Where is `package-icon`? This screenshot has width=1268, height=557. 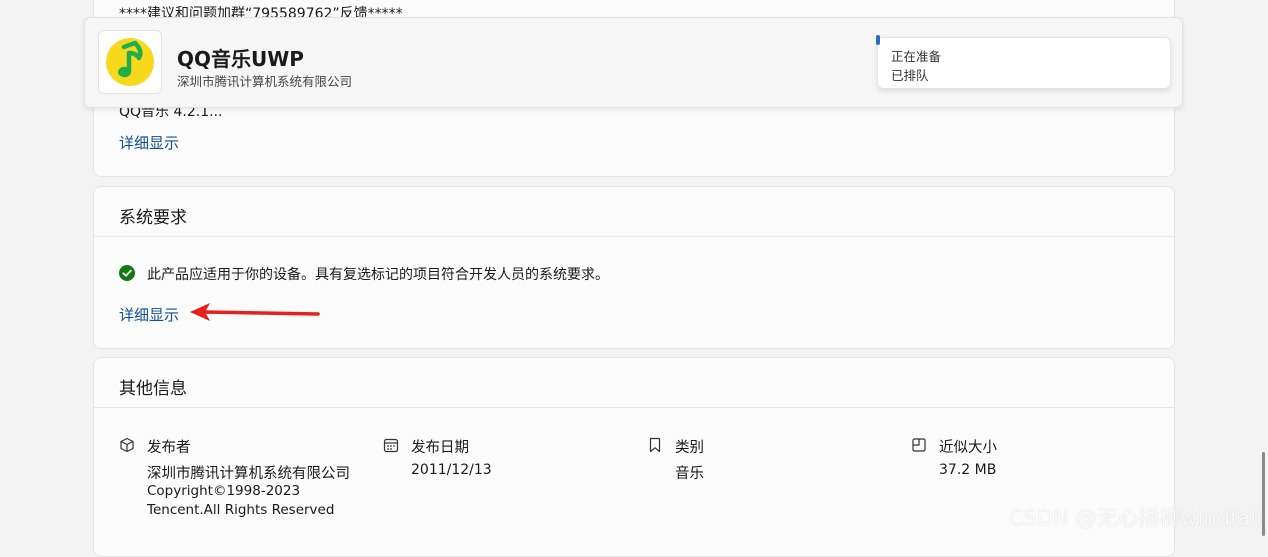 package-icon is located at coordinates (127, 445).